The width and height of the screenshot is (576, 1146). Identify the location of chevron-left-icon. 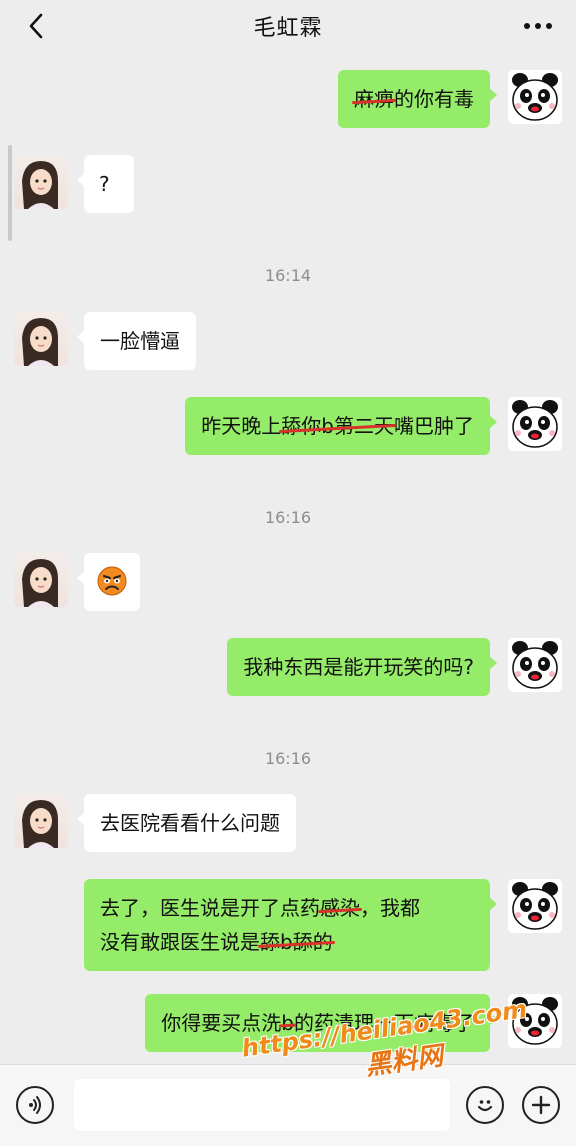
(36, 26).